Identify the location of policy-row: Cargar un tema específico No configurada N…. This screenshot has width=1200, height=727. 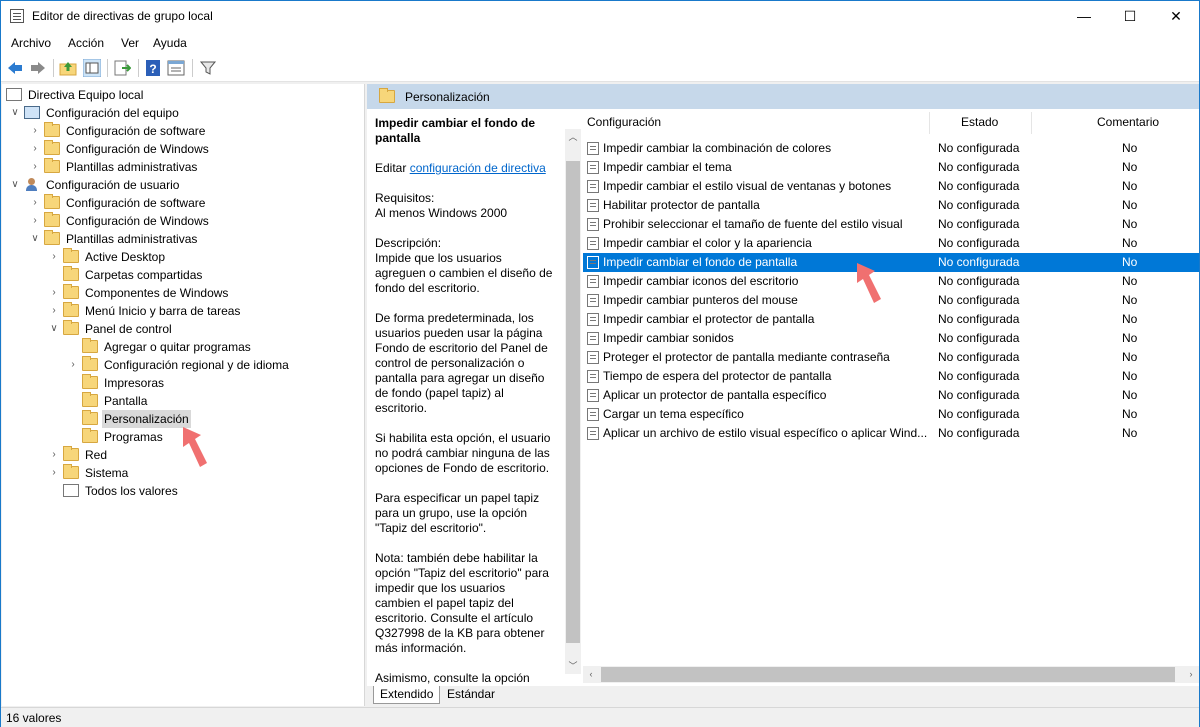
(891, 414).